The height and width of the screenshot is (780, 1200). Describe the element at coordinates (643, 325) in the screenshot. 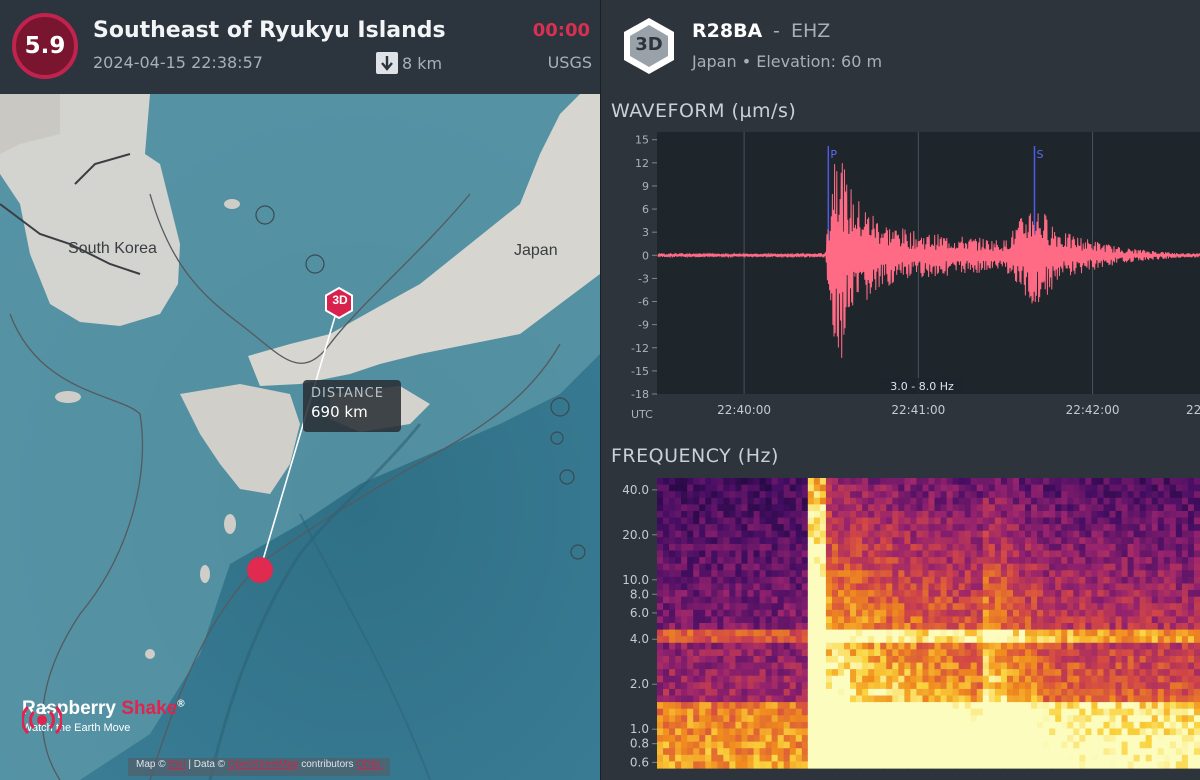

I see `waveform-y-tick-label: -9` at that location.